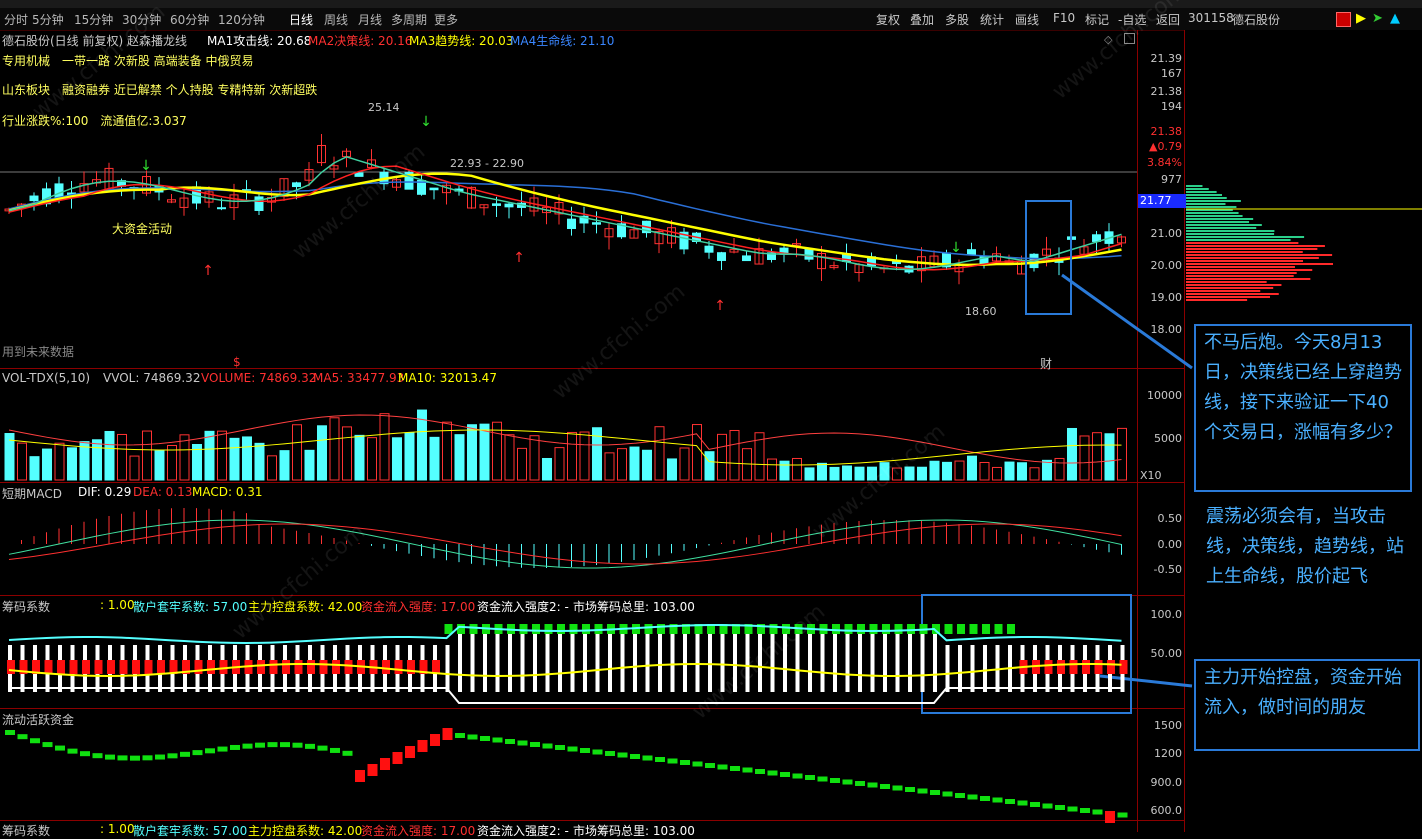 The height and width of the screenshot is (839, 1422). What do you see at coordinates (99, 62) in the screenshot?
I see `watermark-text: www.cfchi.com` at bounding box center [99, 62].